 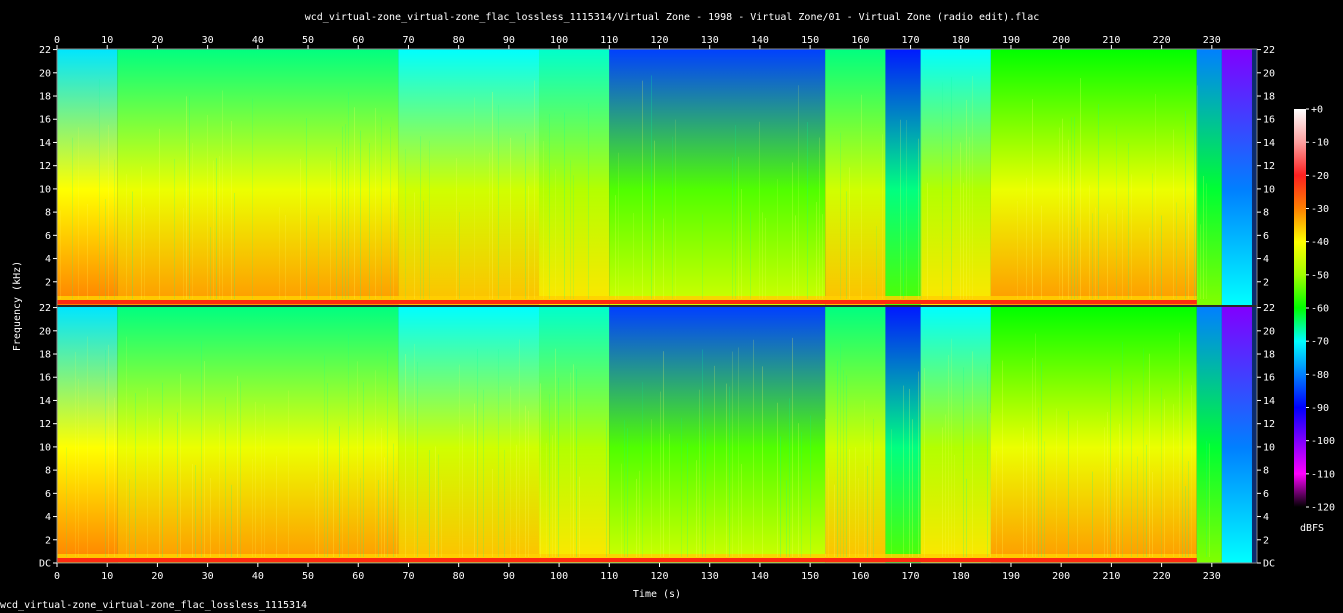 What do you see at coordinates (208, 40) in the screenshot?
I see `x-tick-label-top: 30` at bounding box center [208, 40].